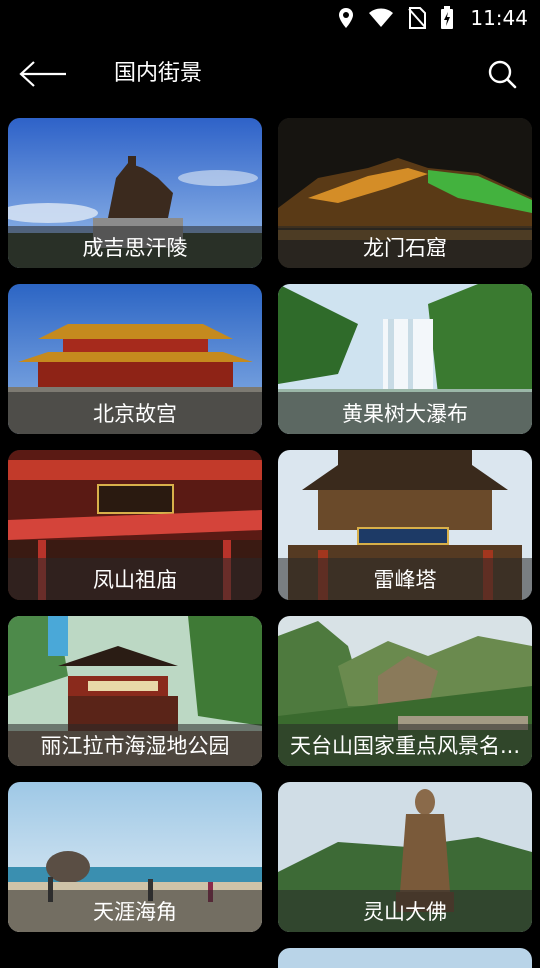 The width and height of the screenshot is (540, 968). I want to click on search-icon, so click(502, 74).